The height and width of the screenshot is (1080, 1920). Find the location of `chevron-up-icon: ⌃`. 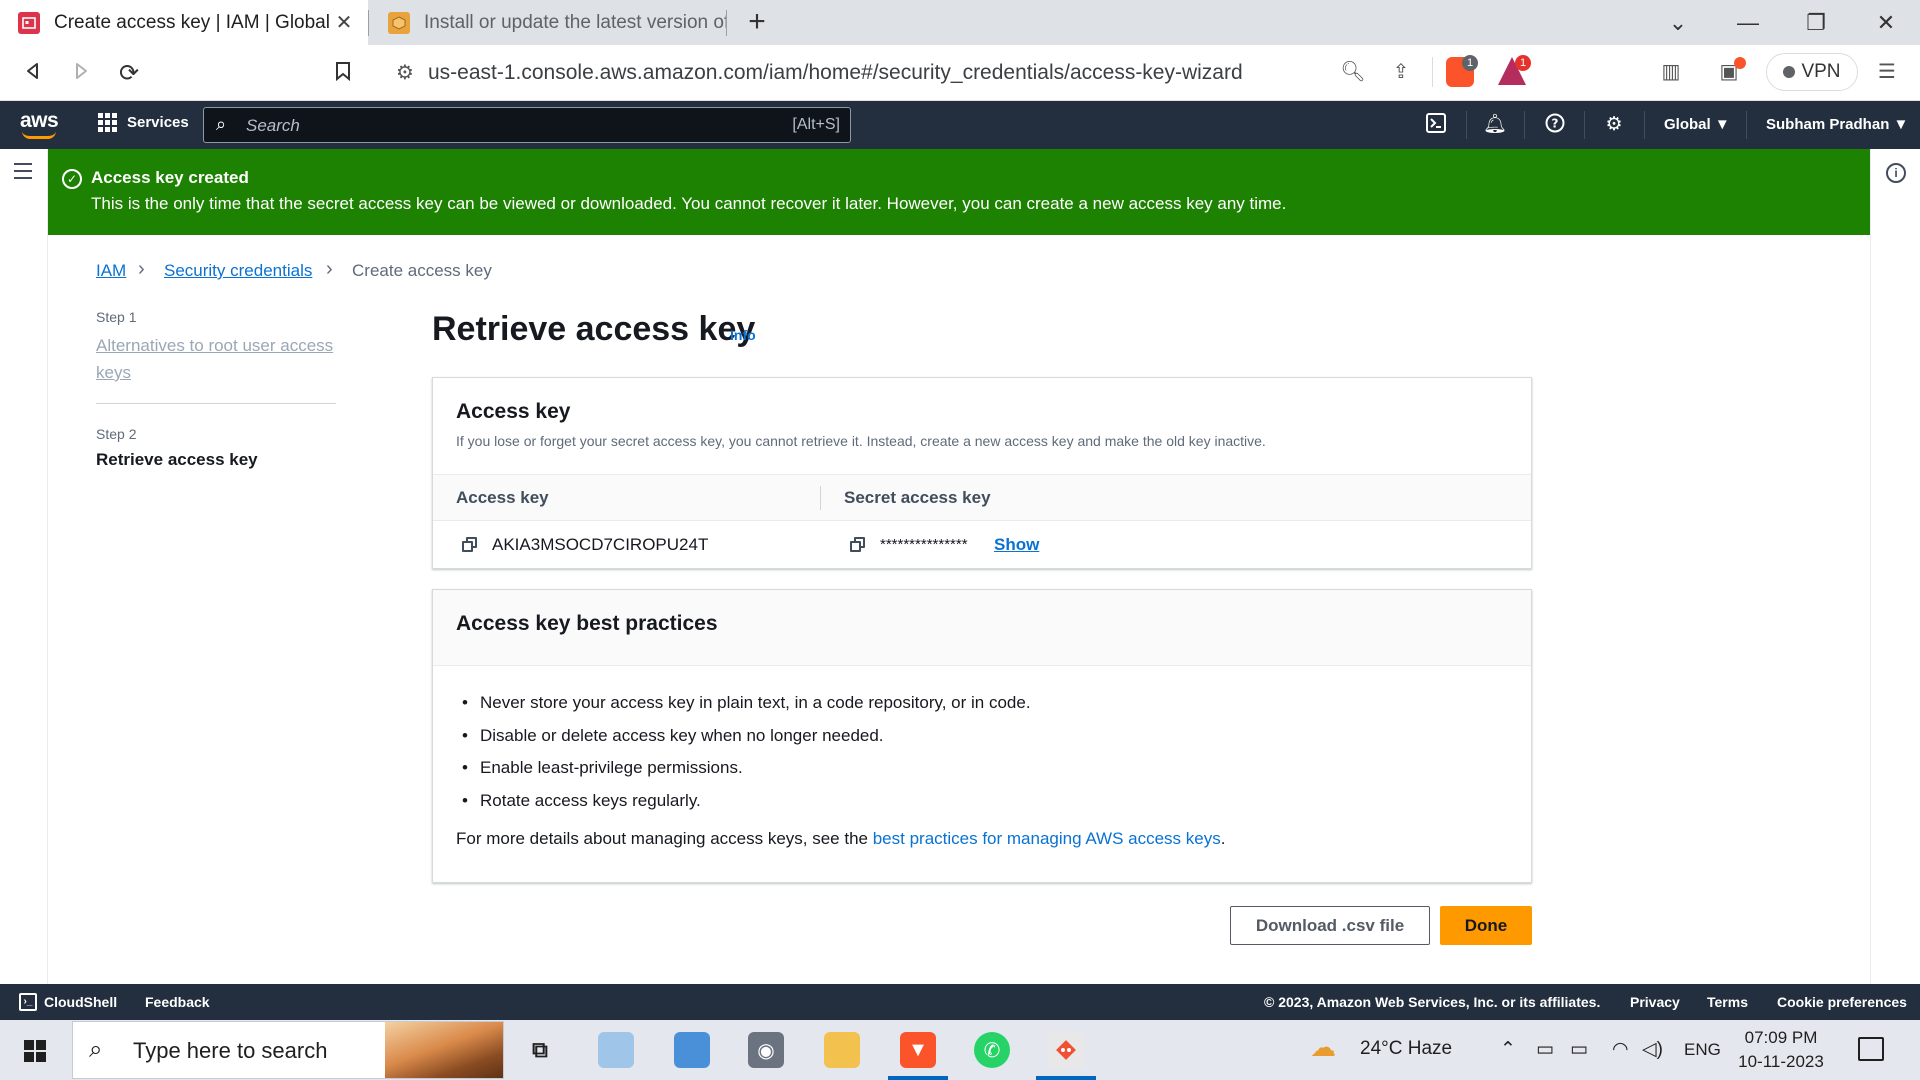

chevron-up-icon: ⌃ is located at coordinates (1508, 1049).